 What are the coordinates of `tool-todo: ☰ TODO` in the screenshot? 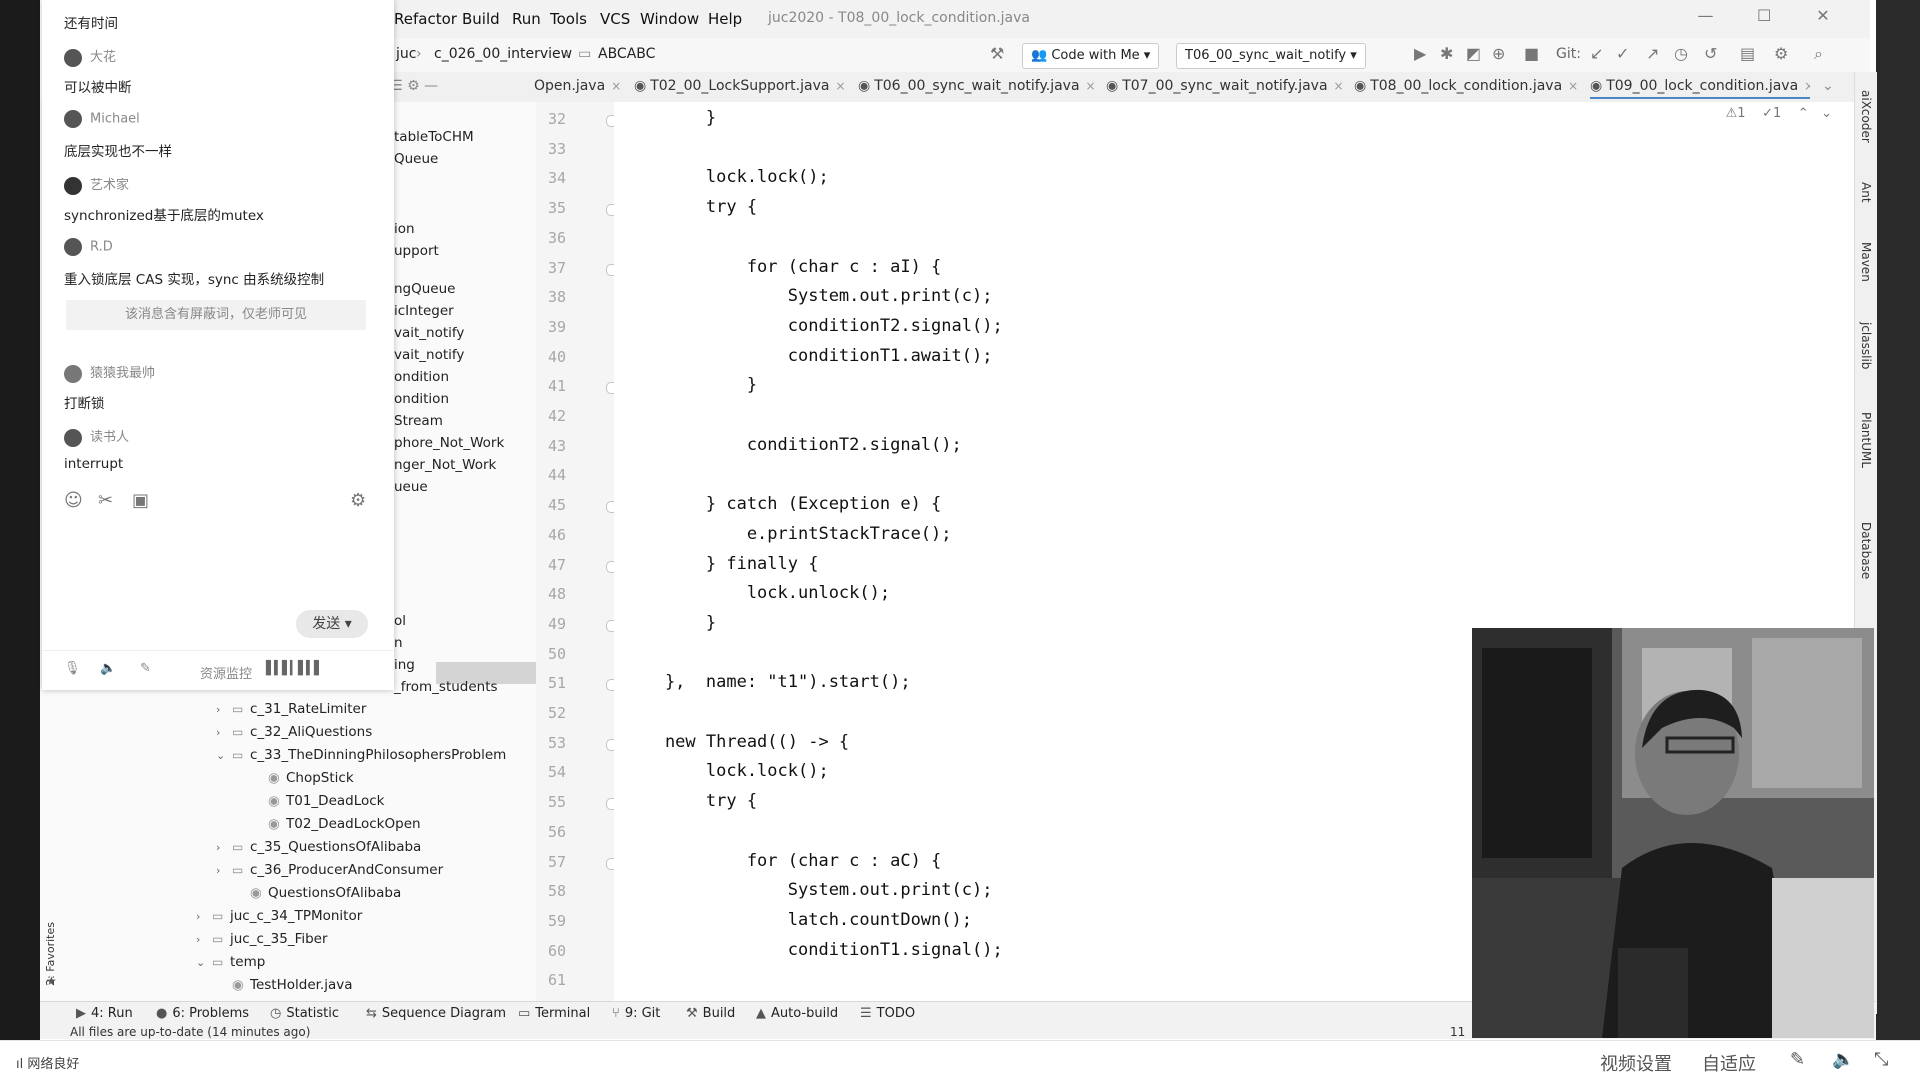 It's located at (887, 1013).